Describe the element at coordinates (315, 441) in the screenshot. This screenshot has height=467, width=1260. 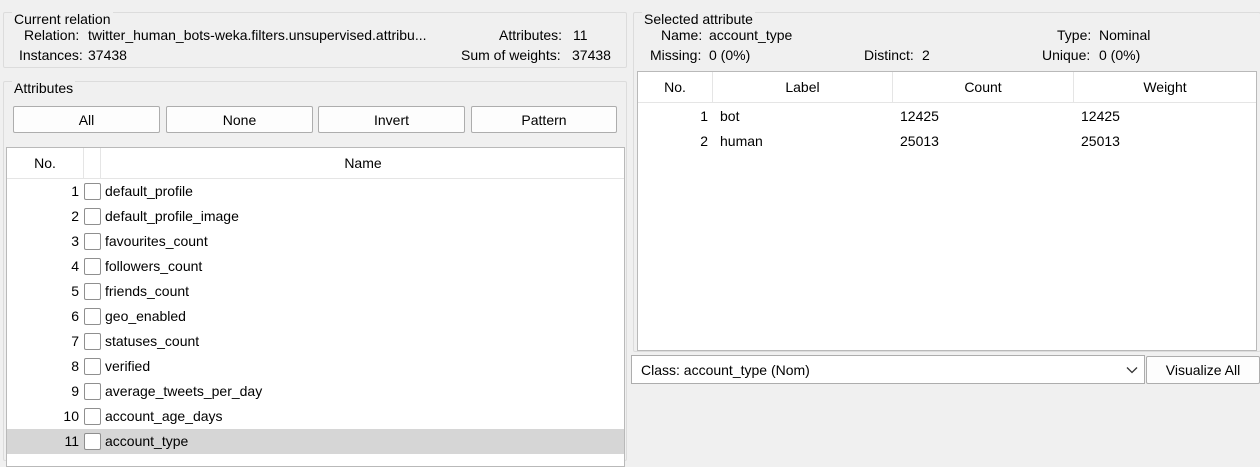
I see `table-row: 11 account_type` at that location.